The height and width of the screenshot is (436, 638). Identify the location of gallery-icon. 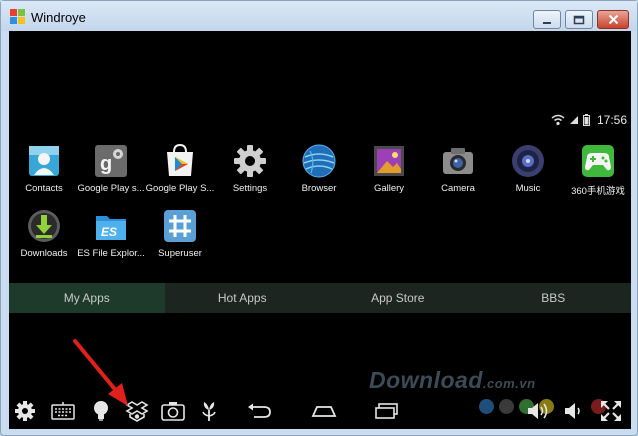
(389, 161).